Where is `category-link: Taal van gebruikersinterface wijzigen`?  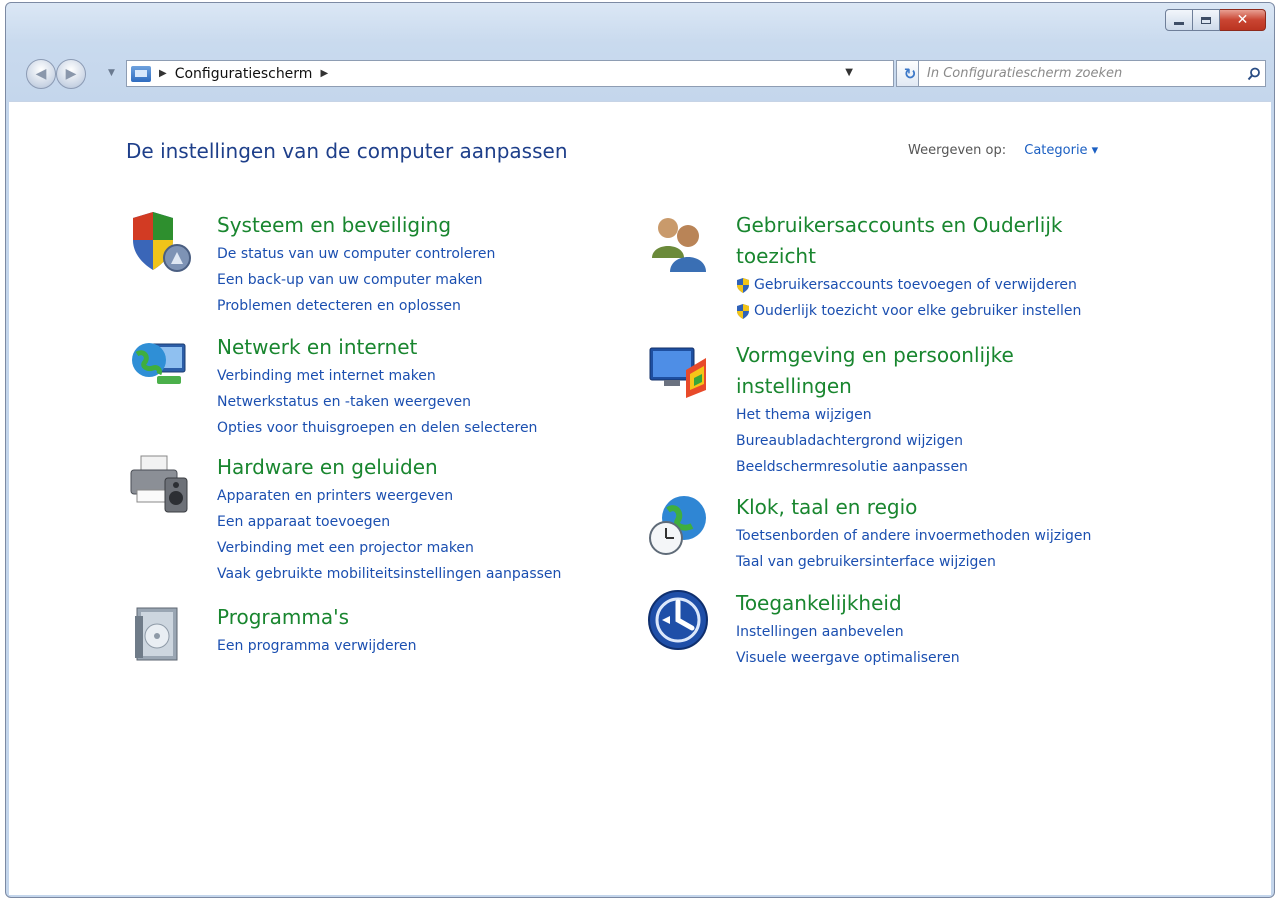 category-link: Taal van gebruikersinterface wijzigen is located at coordinates (946, 562).